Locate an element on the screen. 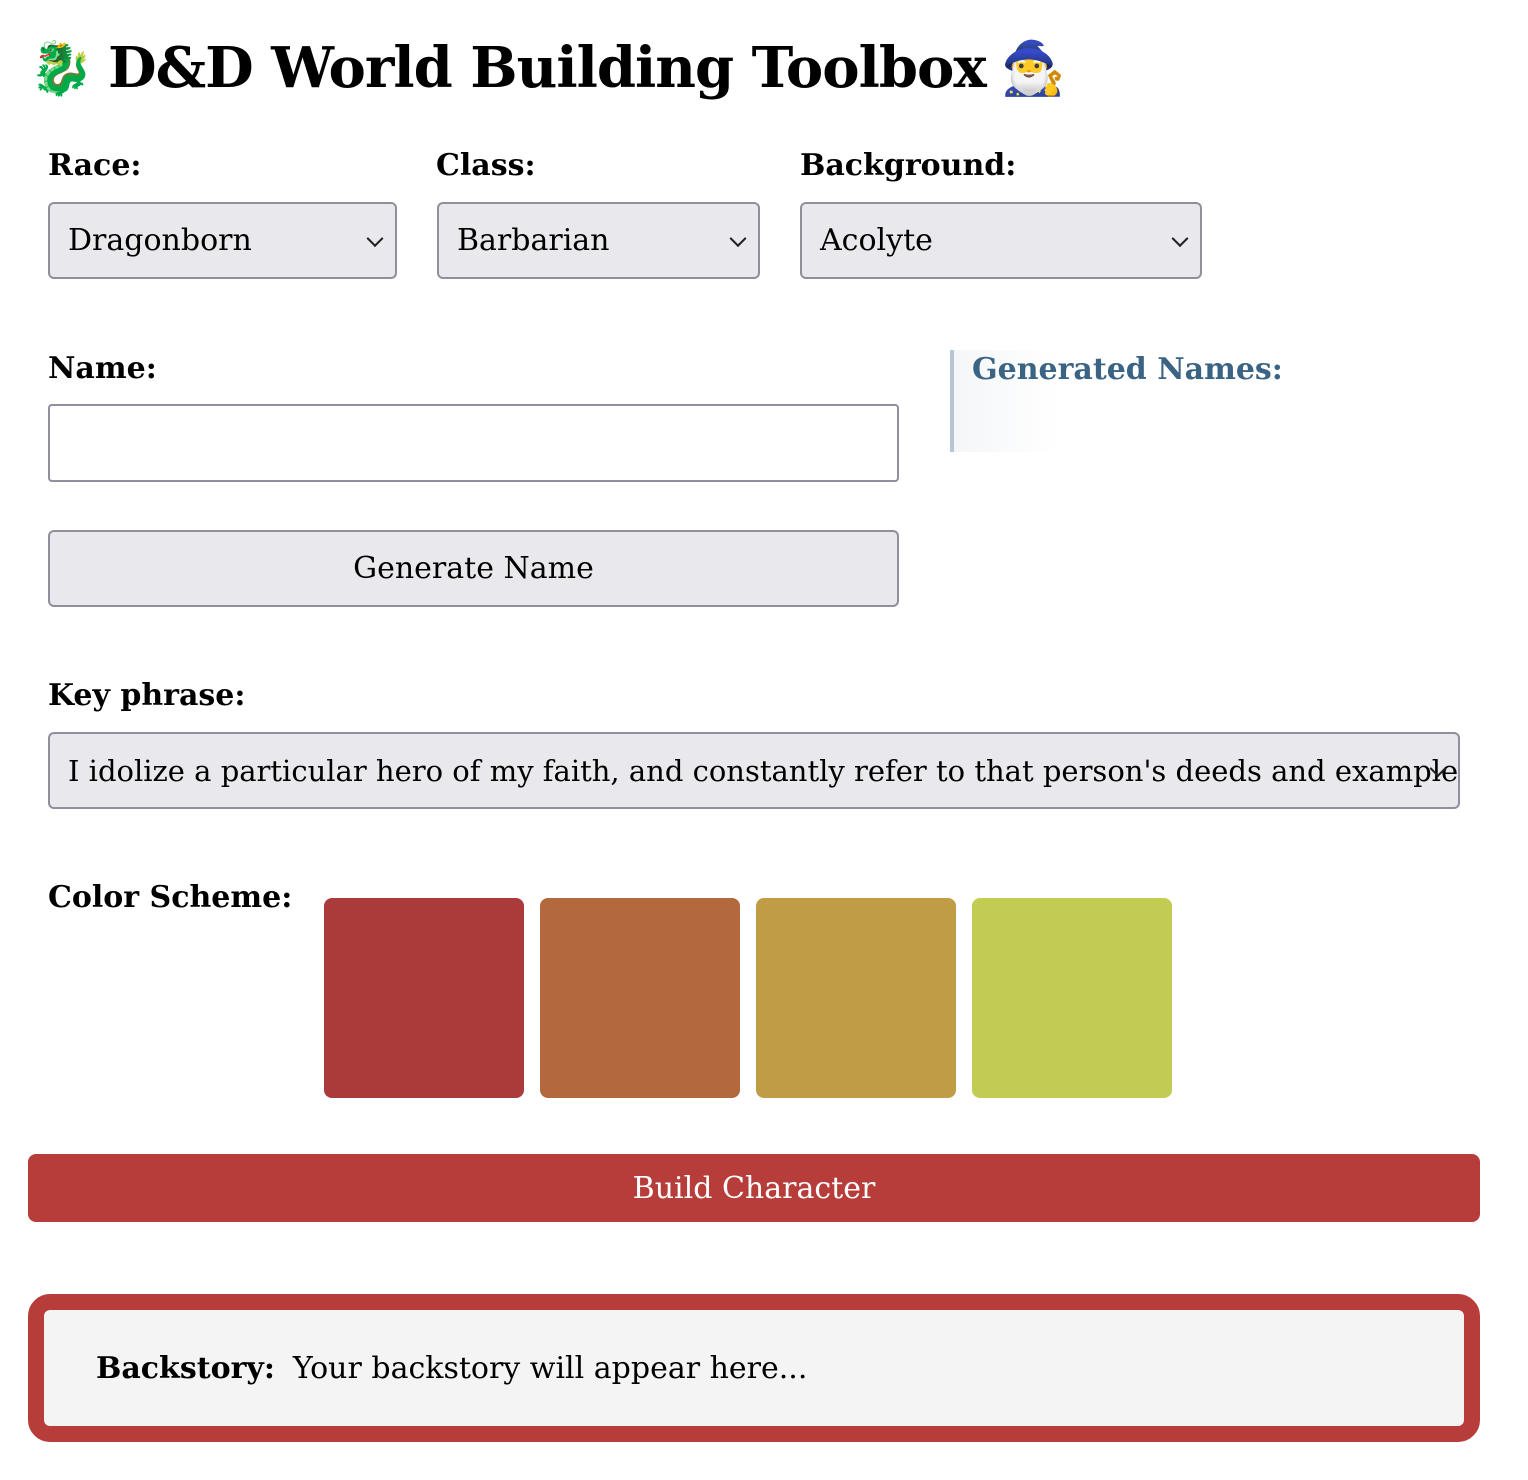 The width and height of the screenshot is (1528, 1480). page-title-text: D&D World Building Toolbox is located at coordinates (547, 68).